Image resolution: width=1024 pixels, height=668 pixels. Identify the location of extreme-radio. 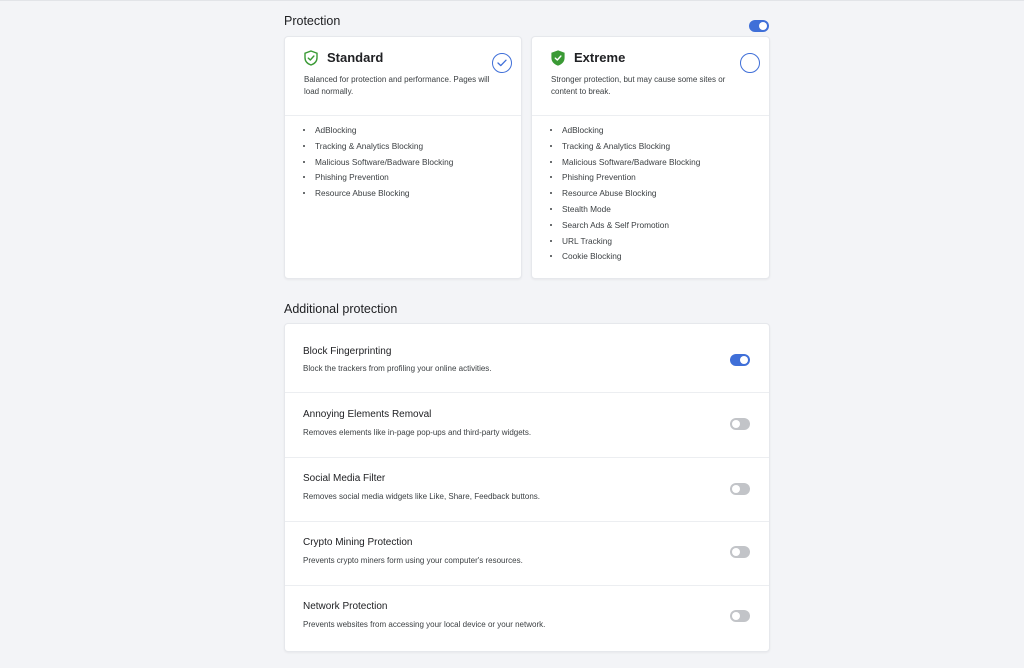
(750, 63).